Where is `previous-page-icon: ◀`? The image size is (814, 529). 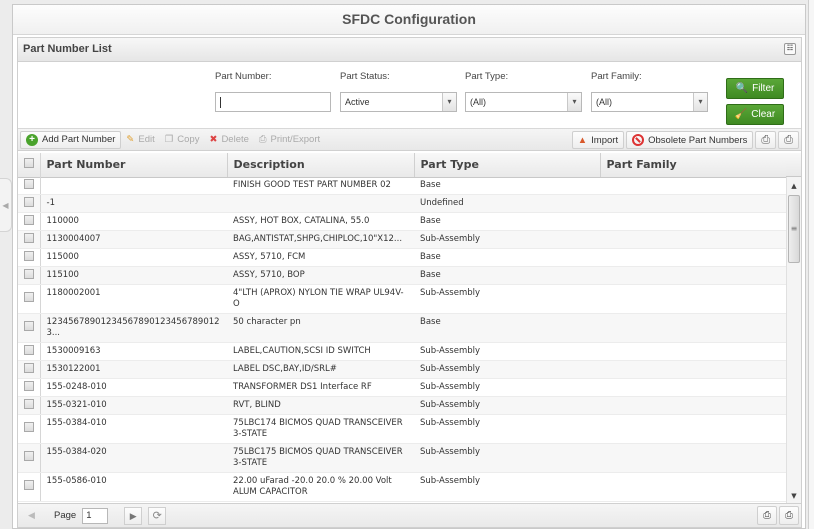
previous-page-icon: ◀ is located at coordinates (35, 515).